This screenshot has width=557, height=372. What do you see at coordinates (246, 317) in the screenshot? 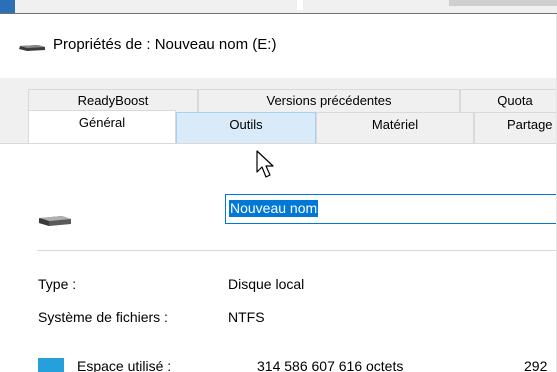
I see `filesystem-value: NTFS` at bounding box center [246, 317].